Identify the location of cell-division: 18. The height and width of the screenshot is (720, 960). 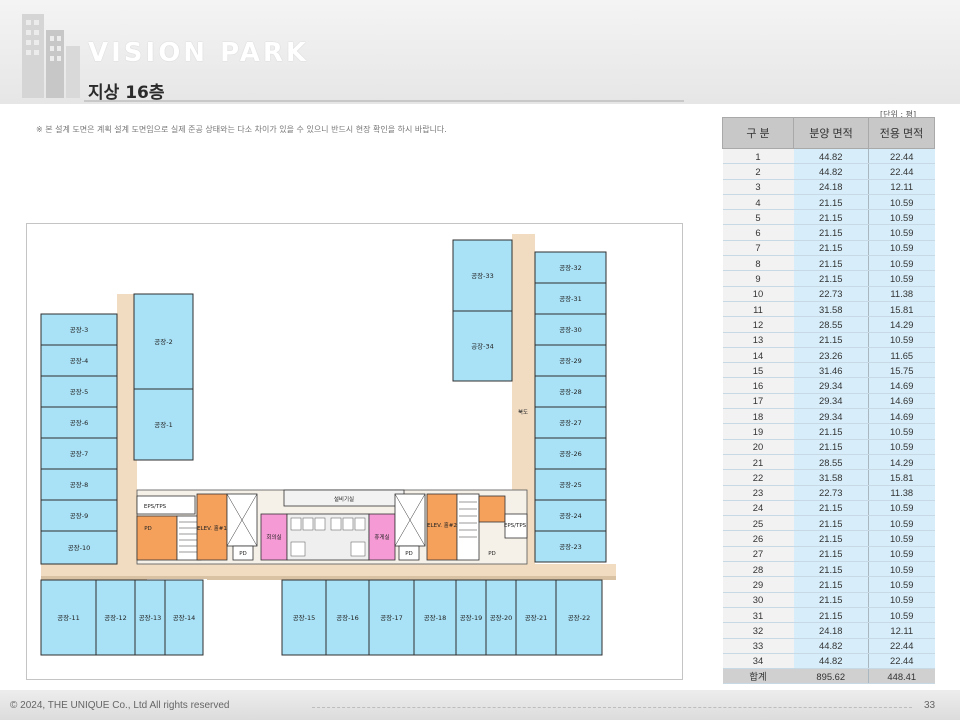
(758, 416).